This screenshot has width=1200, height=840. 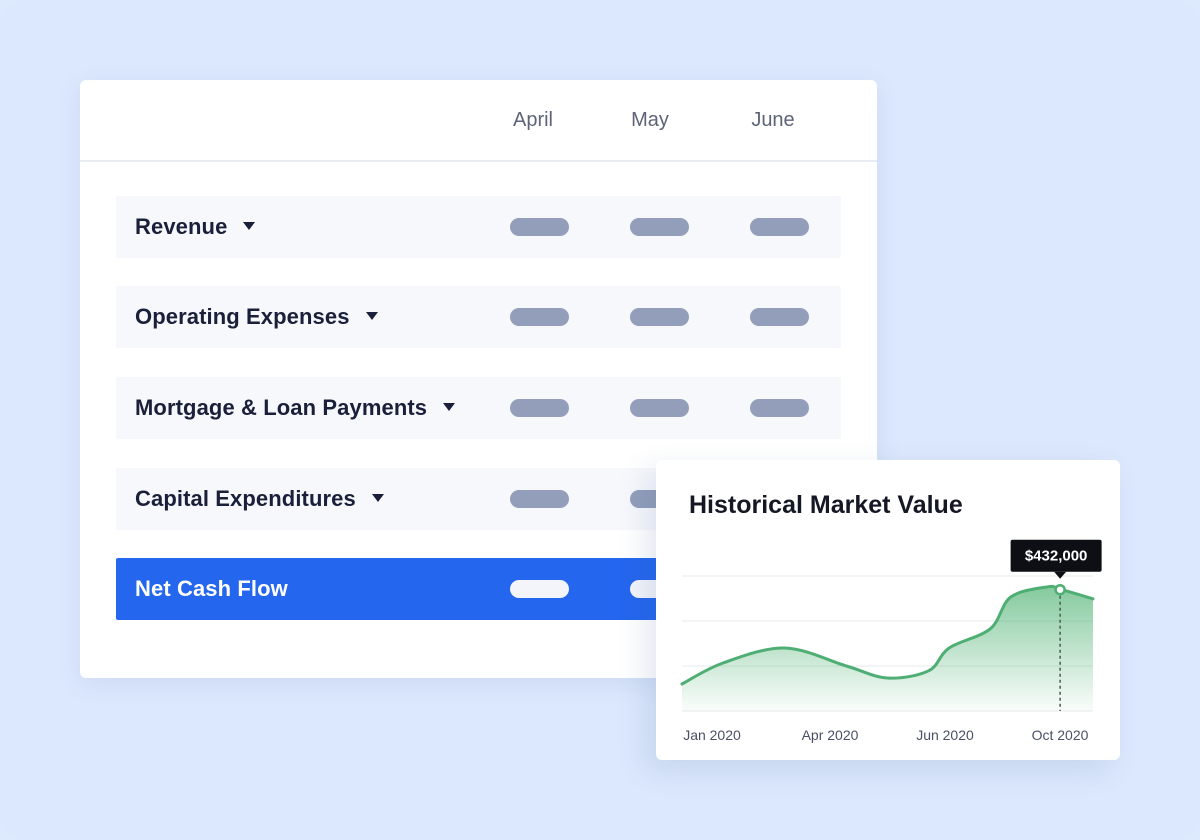 What do you see at coordinates (773, 120) in the screenshot?
I see `column-header-june: June` at bounding box center [773, 120].